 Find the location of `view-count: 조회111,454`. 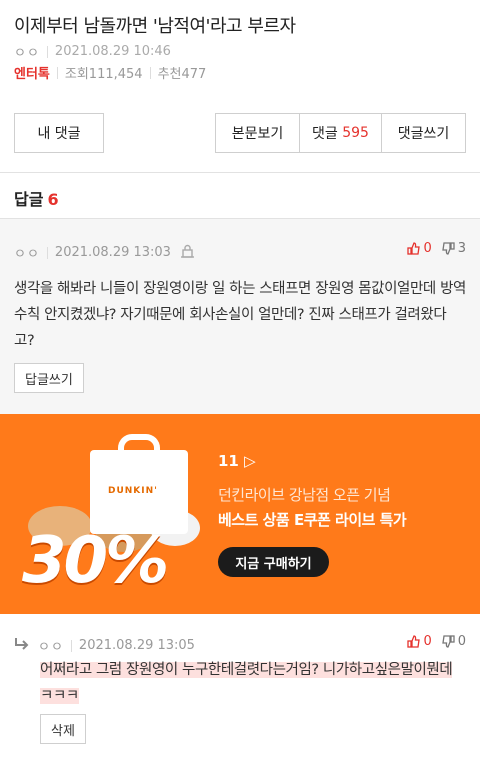

view-count: 조회111,454 is located at coordinates (103, 74).